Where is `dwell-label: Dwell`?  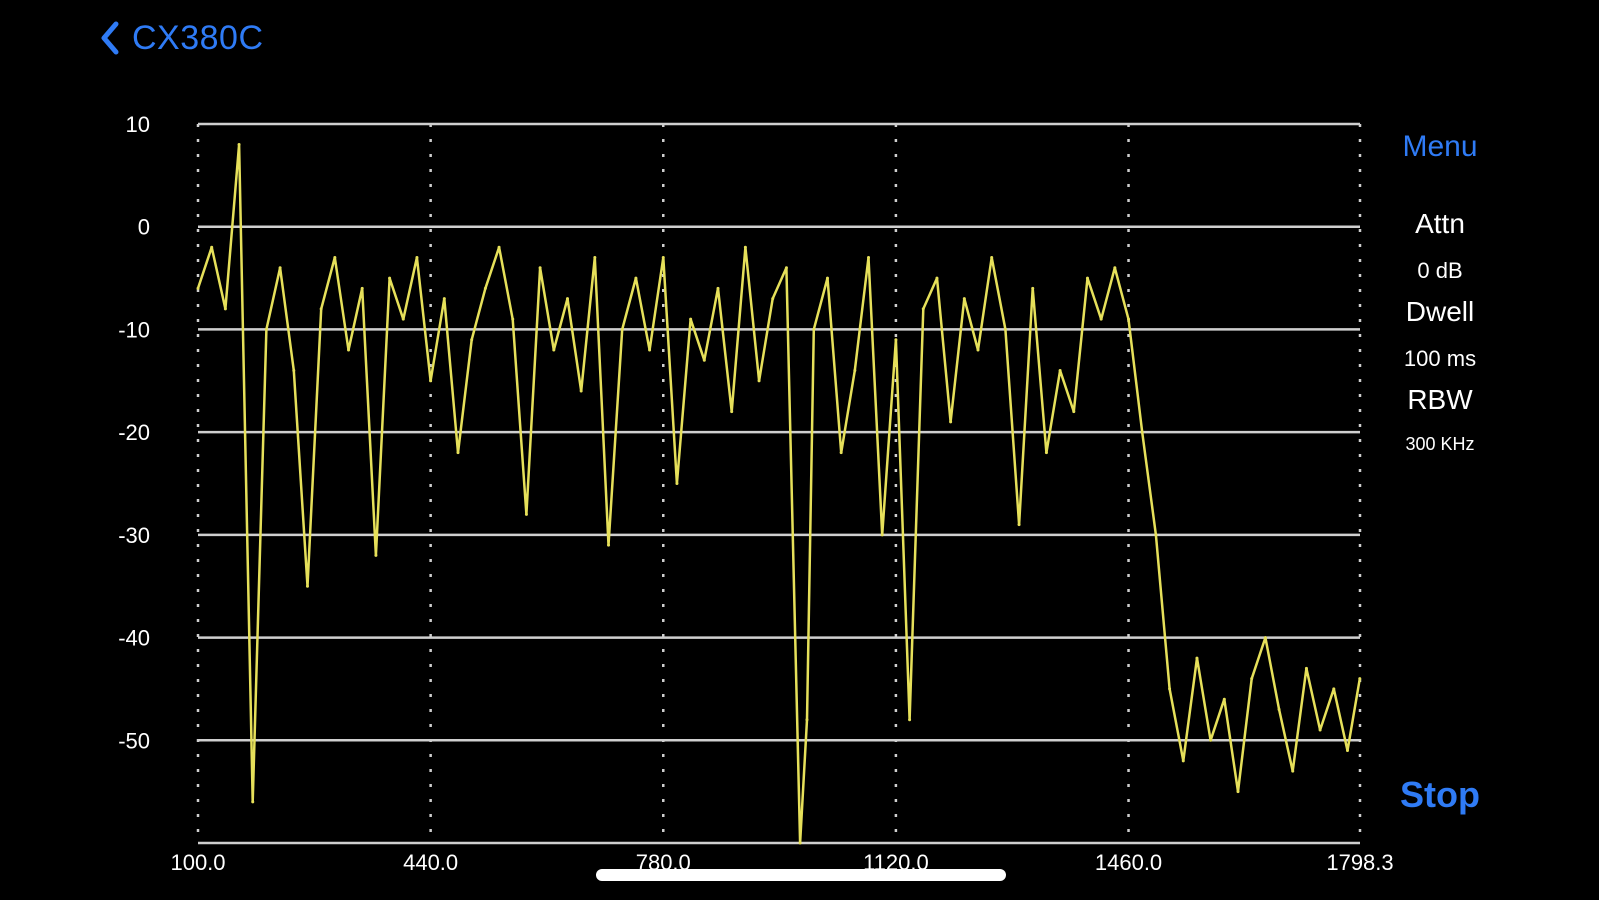 dwell-label: Dwell is located at coordinates (1440, 311).